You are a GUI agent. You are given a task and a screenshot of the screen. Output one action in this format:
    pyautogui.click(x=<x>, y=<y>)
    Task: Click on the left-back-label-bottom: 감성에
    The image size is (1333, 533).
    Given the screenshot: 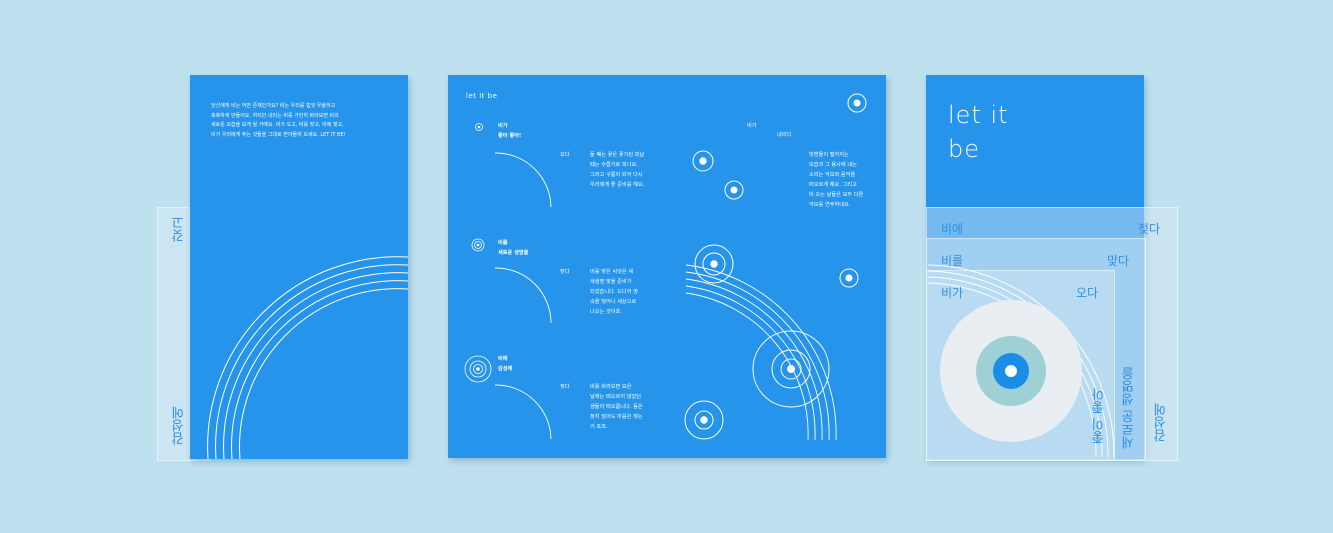 What is the action you would take?
    pyautogui.click(x=179, y=425)
    